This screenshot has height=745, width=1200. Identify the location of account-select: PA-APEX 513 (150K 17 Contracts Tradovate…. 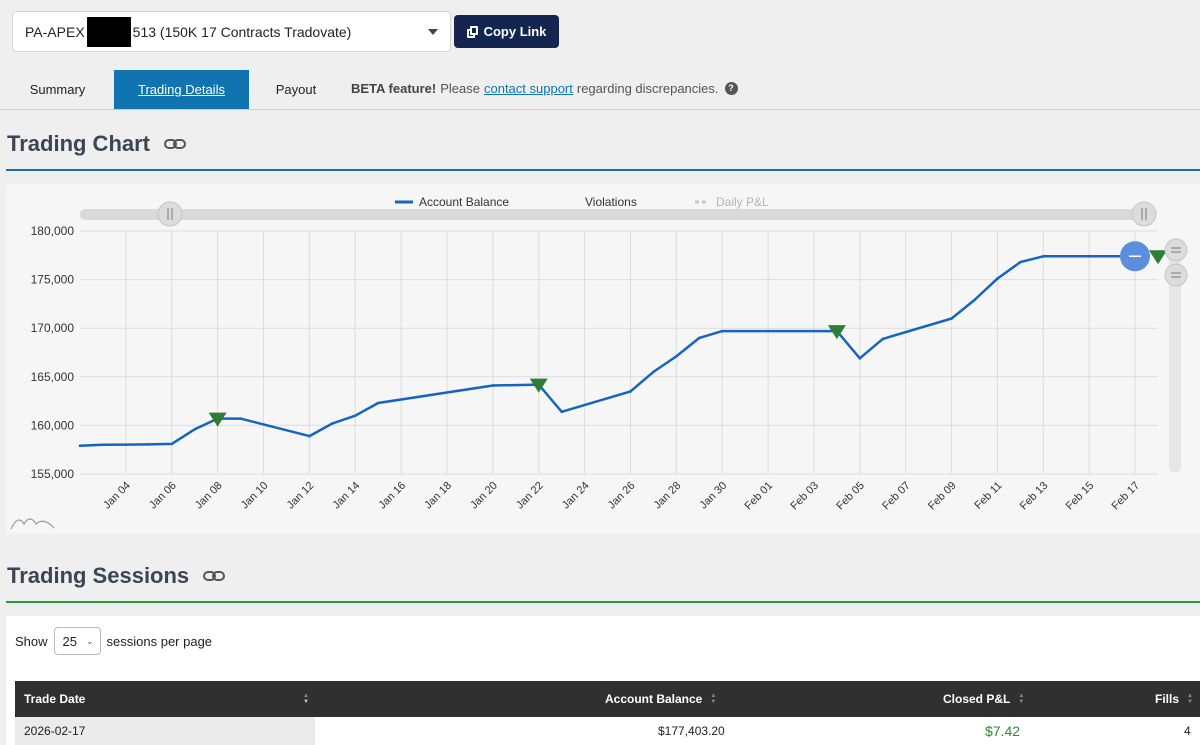
(231, 31).